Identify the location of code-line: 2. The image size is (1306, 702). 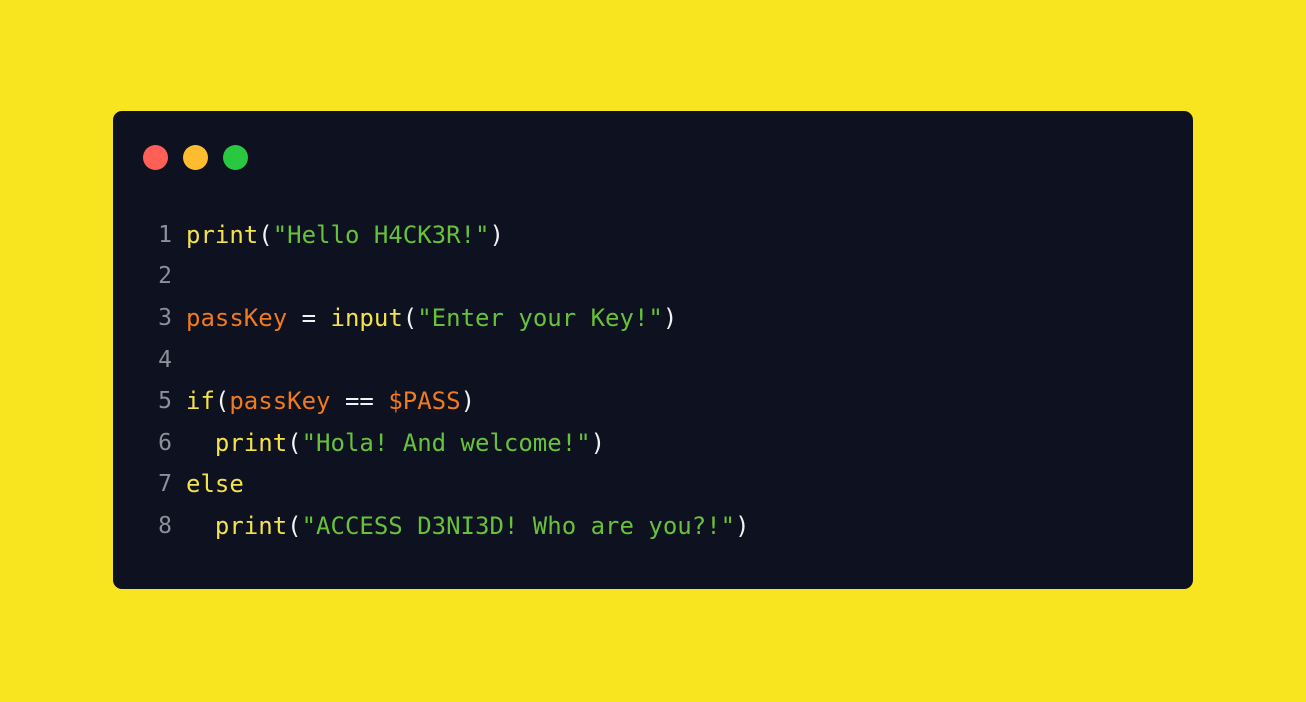
(653, 277).